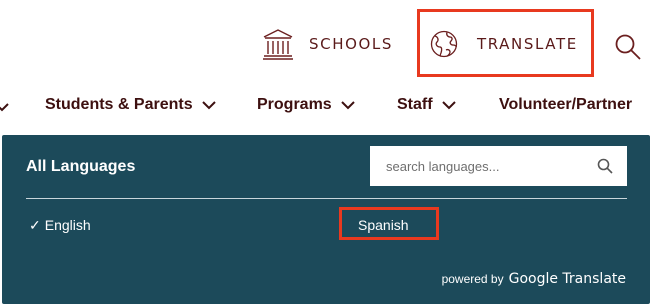  I want to click on nav-item-label: Programs, so click(294, 104).